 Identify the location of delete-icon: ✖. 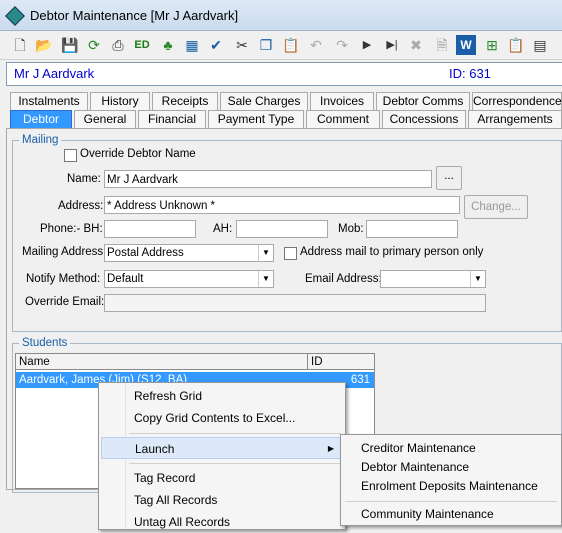
(416, 45).